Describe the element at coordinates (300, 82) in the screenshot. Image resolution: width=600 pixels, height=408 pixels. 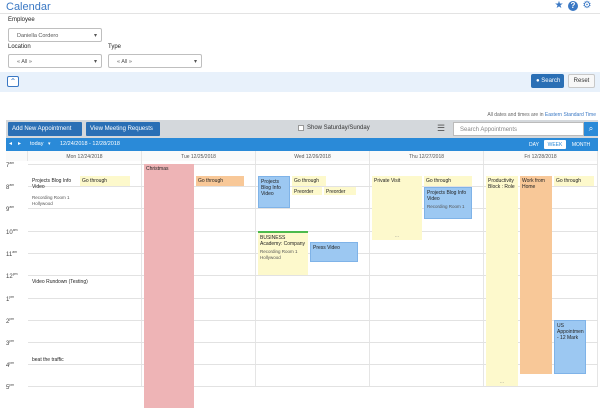
I see `search-bar` at that location.